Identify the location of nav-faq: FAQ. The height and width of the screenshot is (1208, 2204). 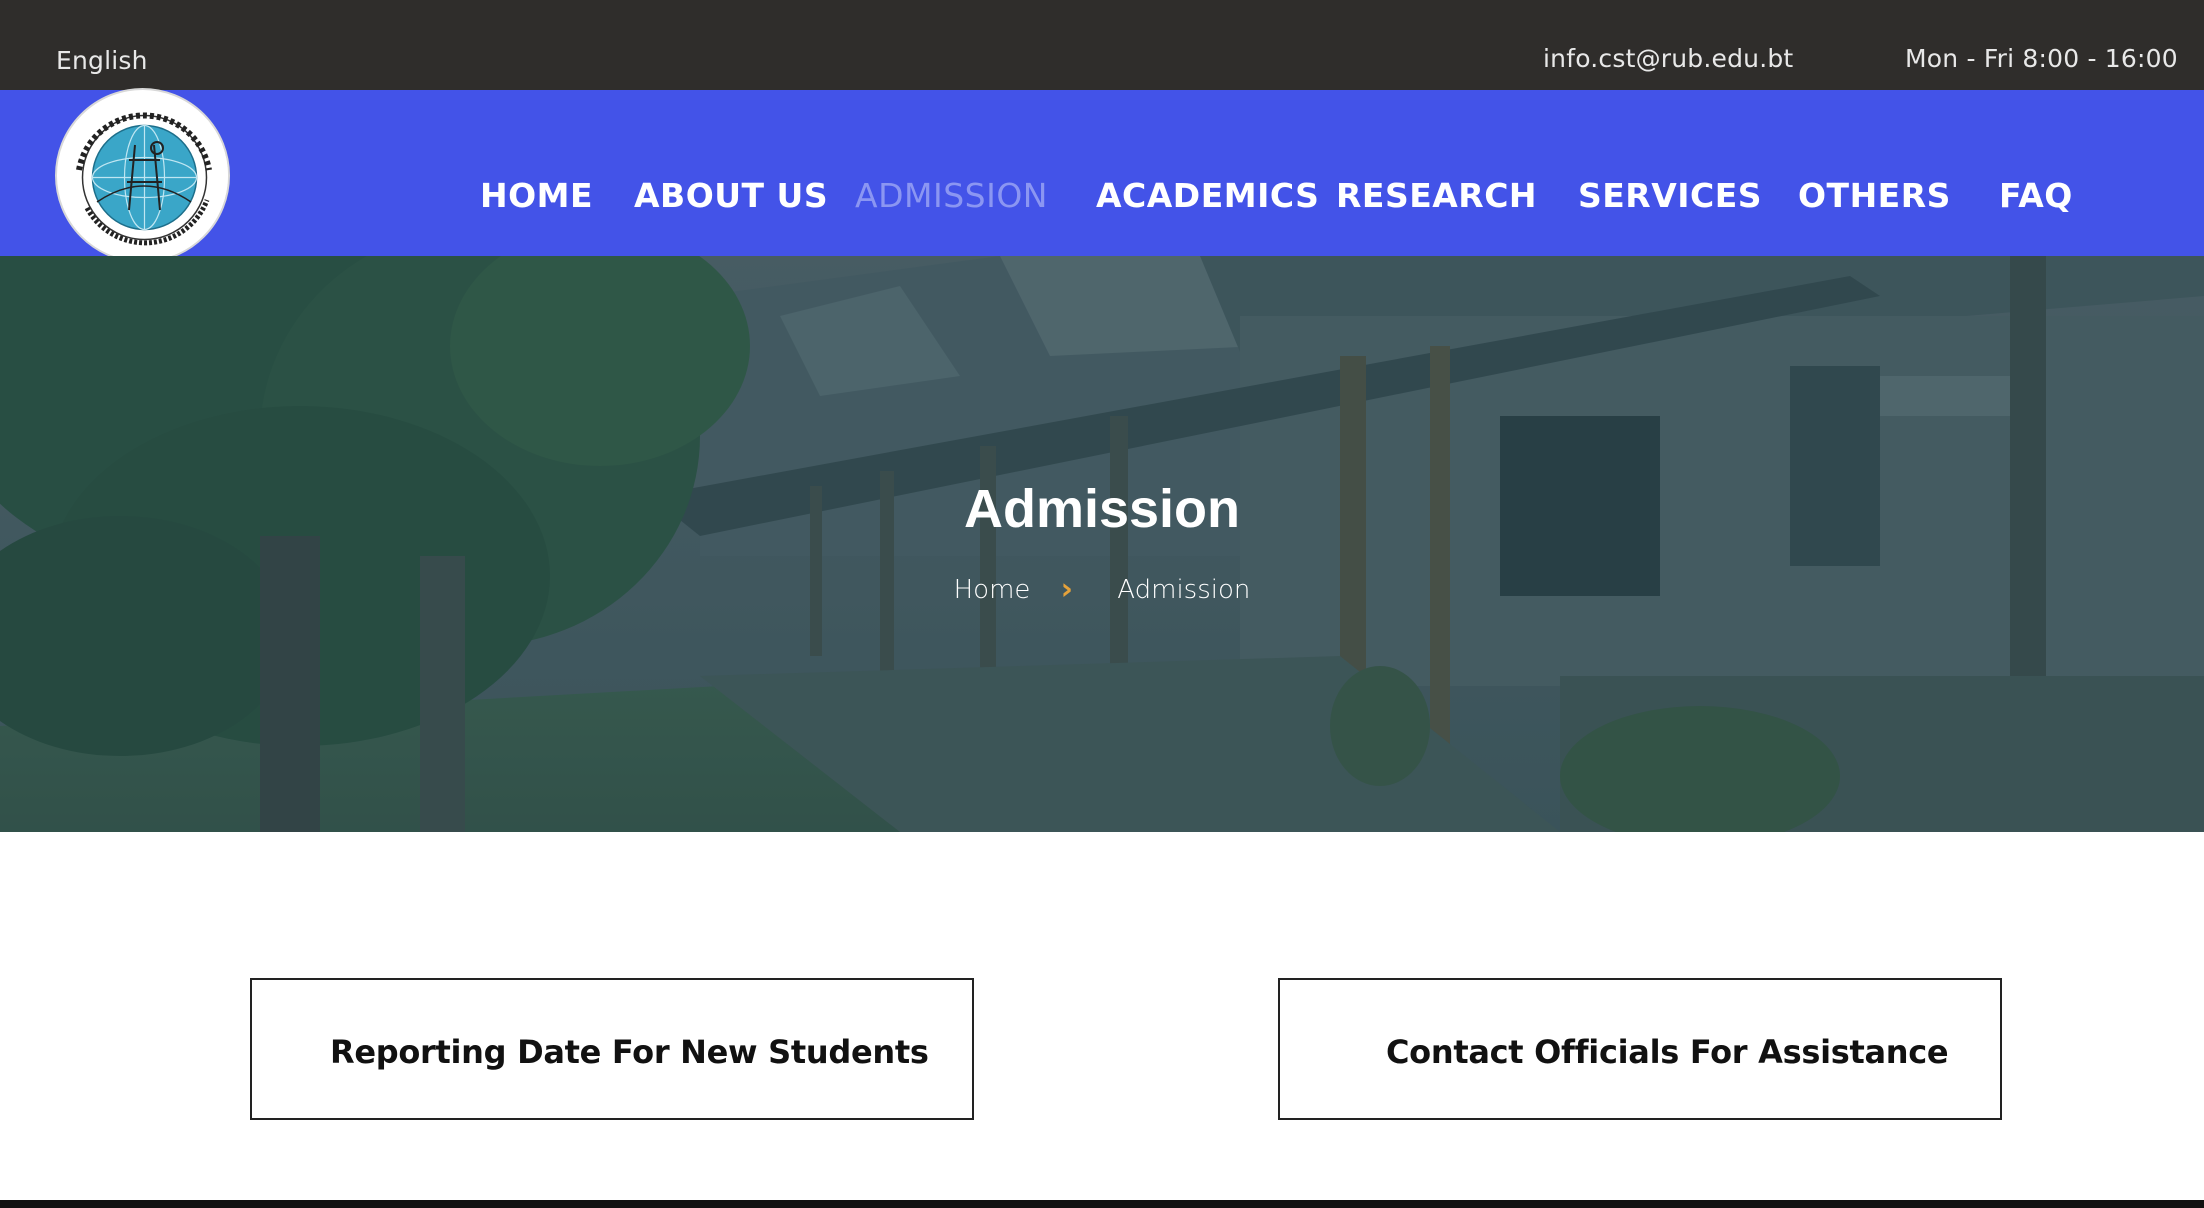
(2036, 195).